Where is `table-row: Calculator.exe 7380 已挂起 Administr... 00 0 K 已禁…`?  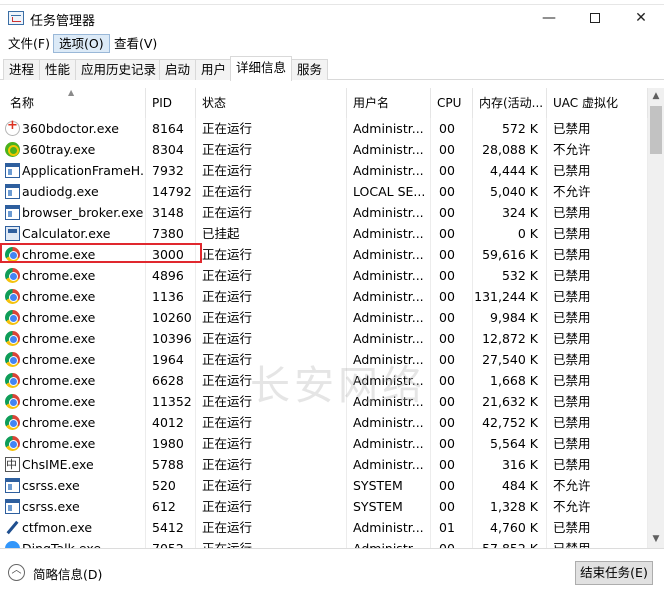 table-row: Calculator.exe 7380 已挂起 Administr... 00 0 K 已禁… is located at coordinates (324, 233).